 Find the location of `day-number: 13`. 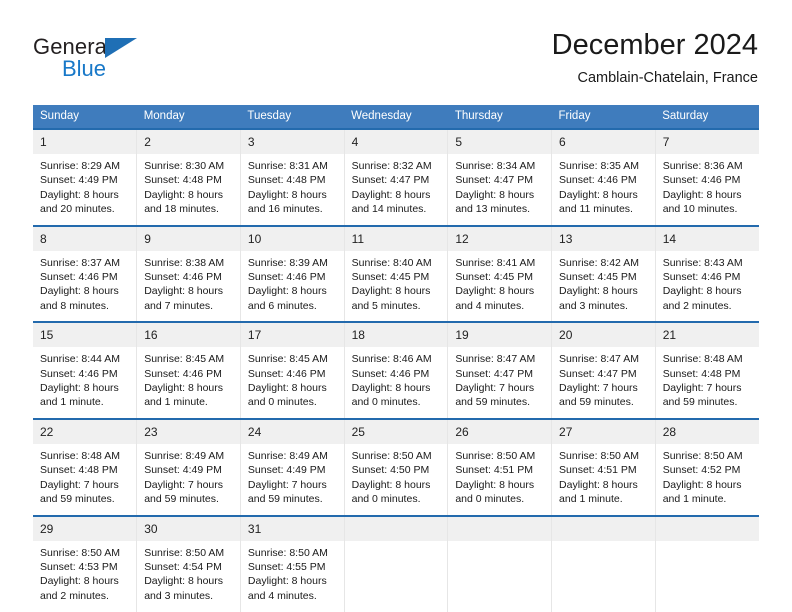

day-number: 13 is located at coordinates (603, 238).